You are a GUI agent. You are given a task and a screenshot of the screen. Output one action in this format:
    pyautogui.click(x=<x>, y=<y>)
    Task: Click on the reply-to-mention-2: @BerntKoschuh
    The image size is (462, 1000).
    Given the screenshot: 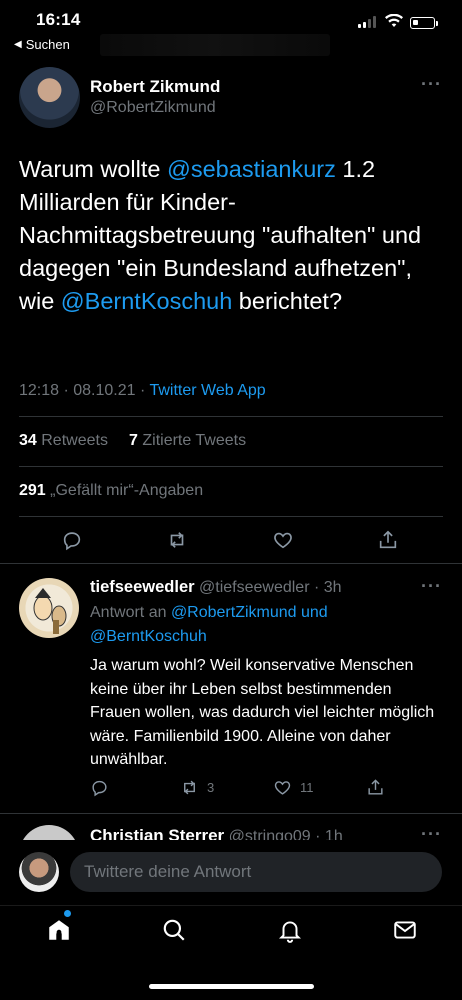 What is the action you would take?
    pyautogui.click(x=148, y=636)
    